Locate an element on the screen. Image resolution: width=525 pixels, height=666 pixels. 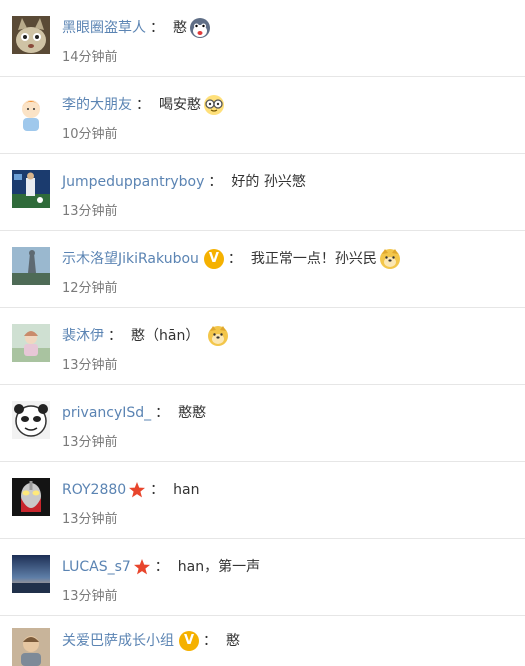
comment-item: LUCAS_s7 ： han，第一声 13分钟前 is located at coordinates (262, 577).